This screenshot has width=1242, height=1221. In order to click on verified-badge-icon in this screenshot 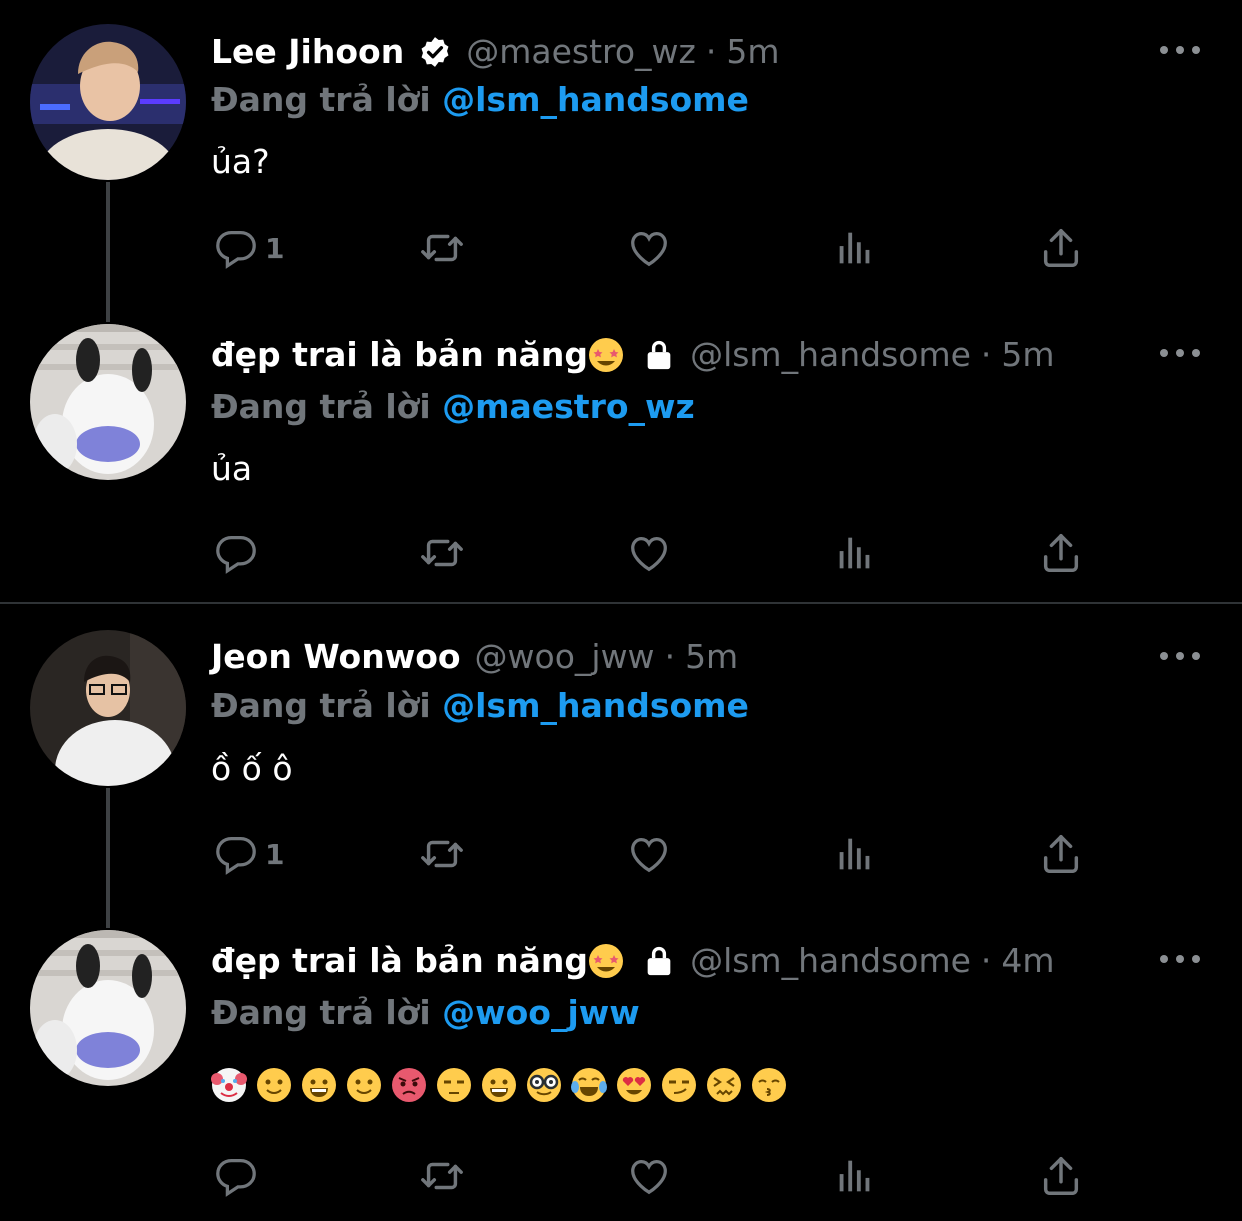, I will do `click(435, 52)`.